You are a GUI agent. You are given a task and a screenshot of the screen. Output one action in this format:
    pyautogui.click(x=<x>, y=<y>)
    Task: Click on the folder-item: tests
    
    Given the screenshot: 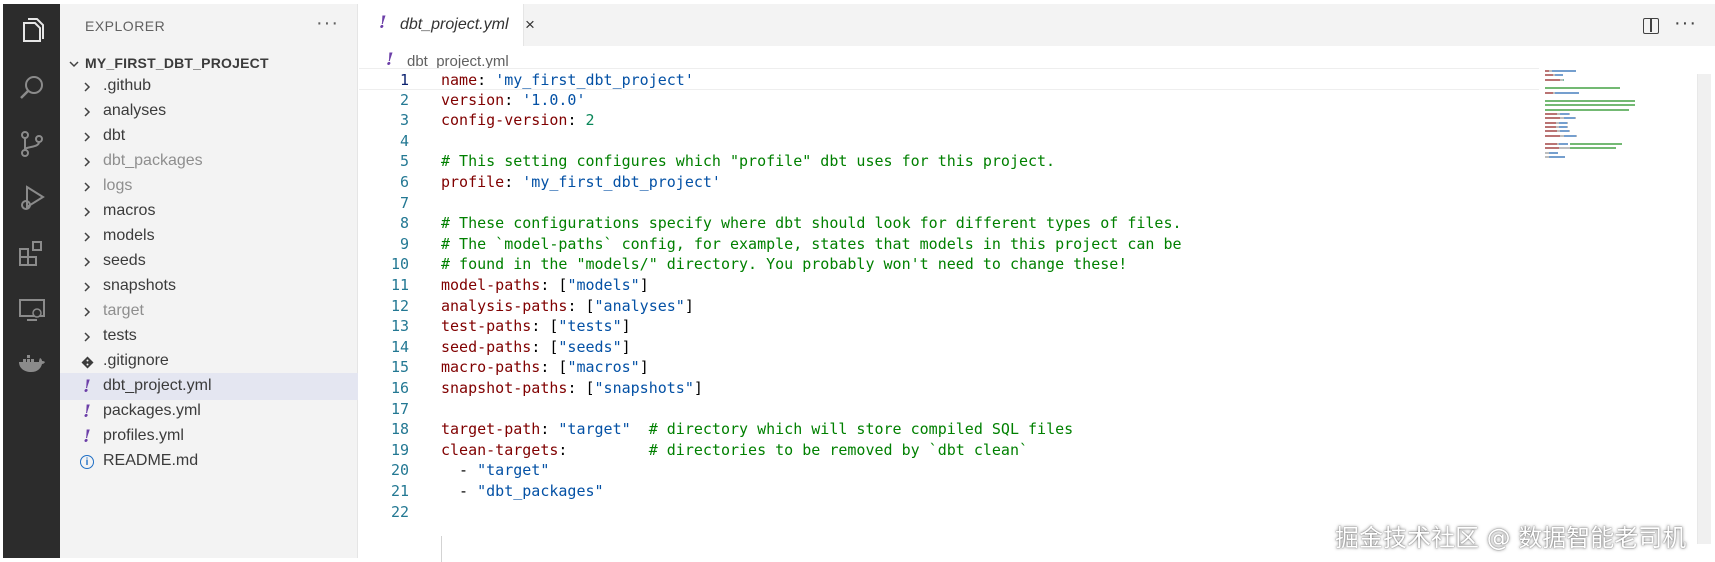 What is the action you would take?
    pyautogui.click(x=209, y=336)
    